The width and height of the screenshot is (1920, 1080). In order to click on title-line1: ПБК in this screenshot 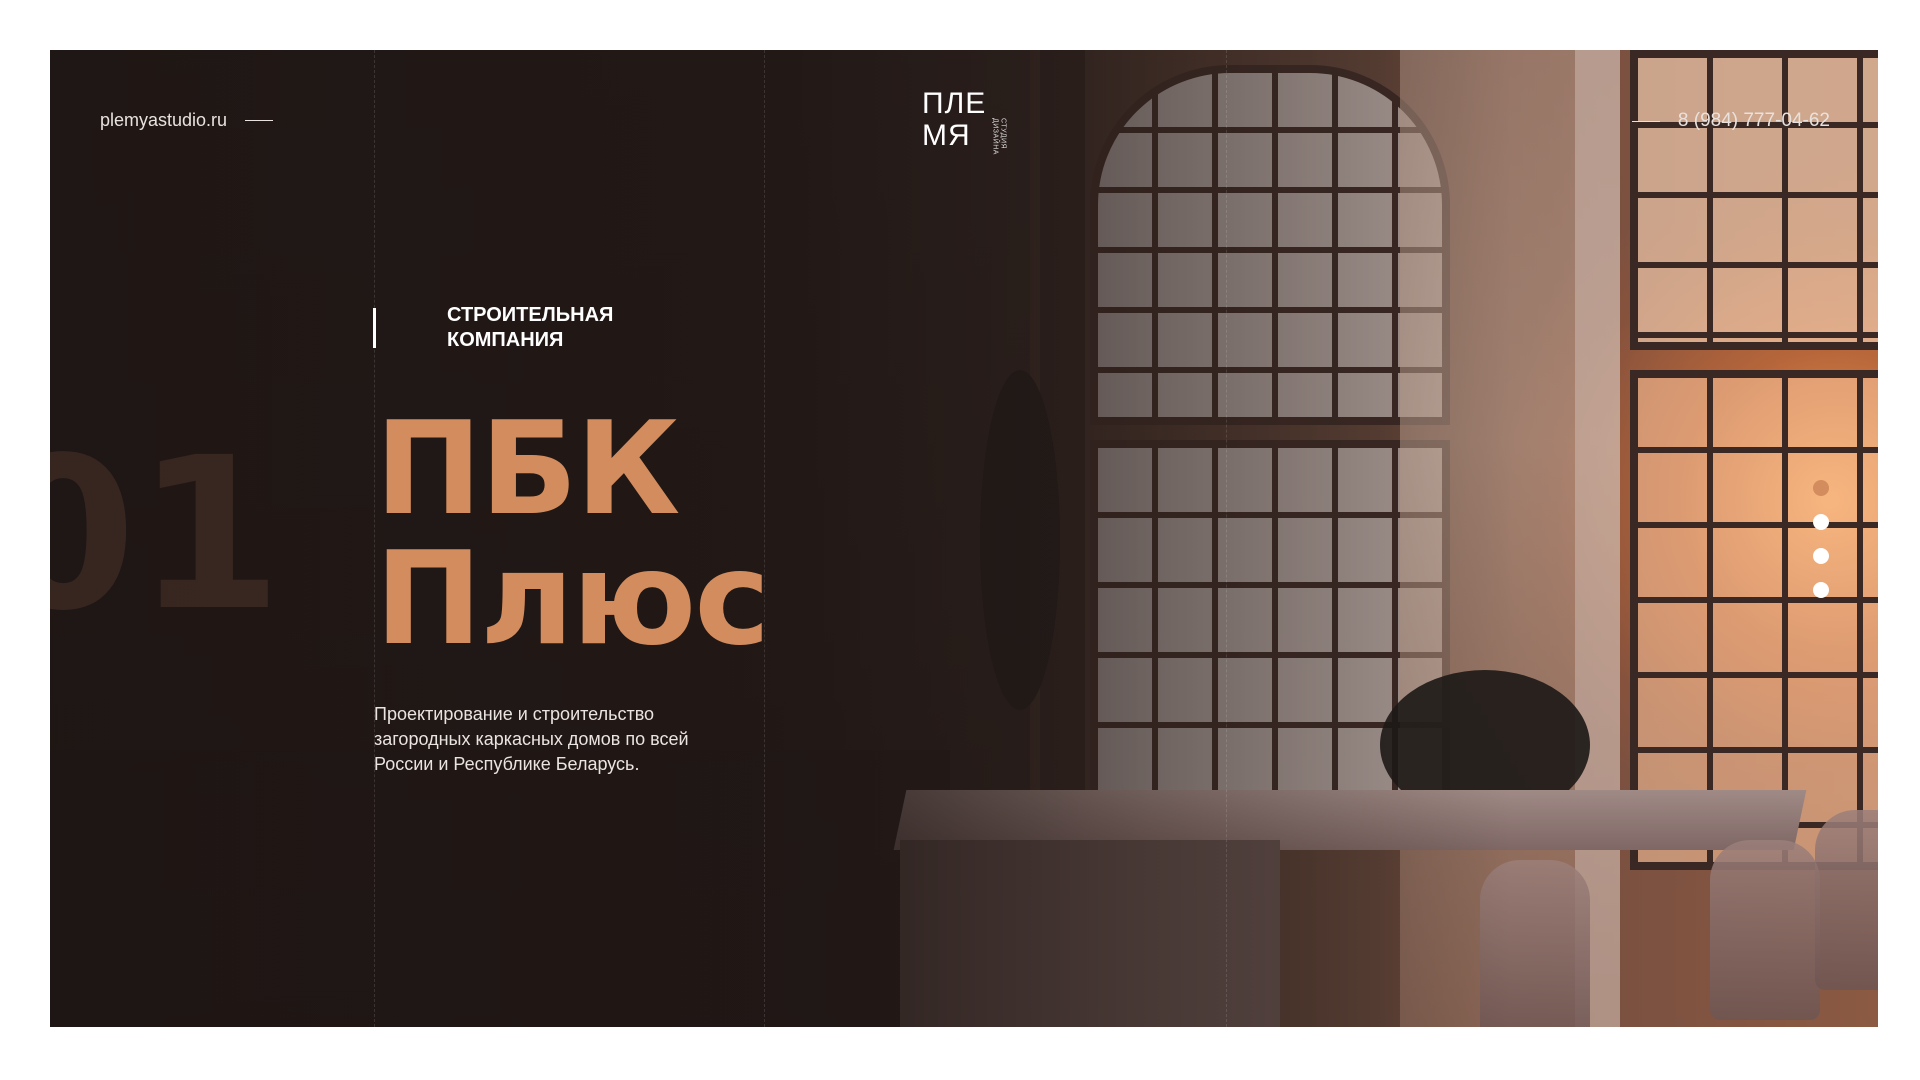, I will do `click(527, 469)`.